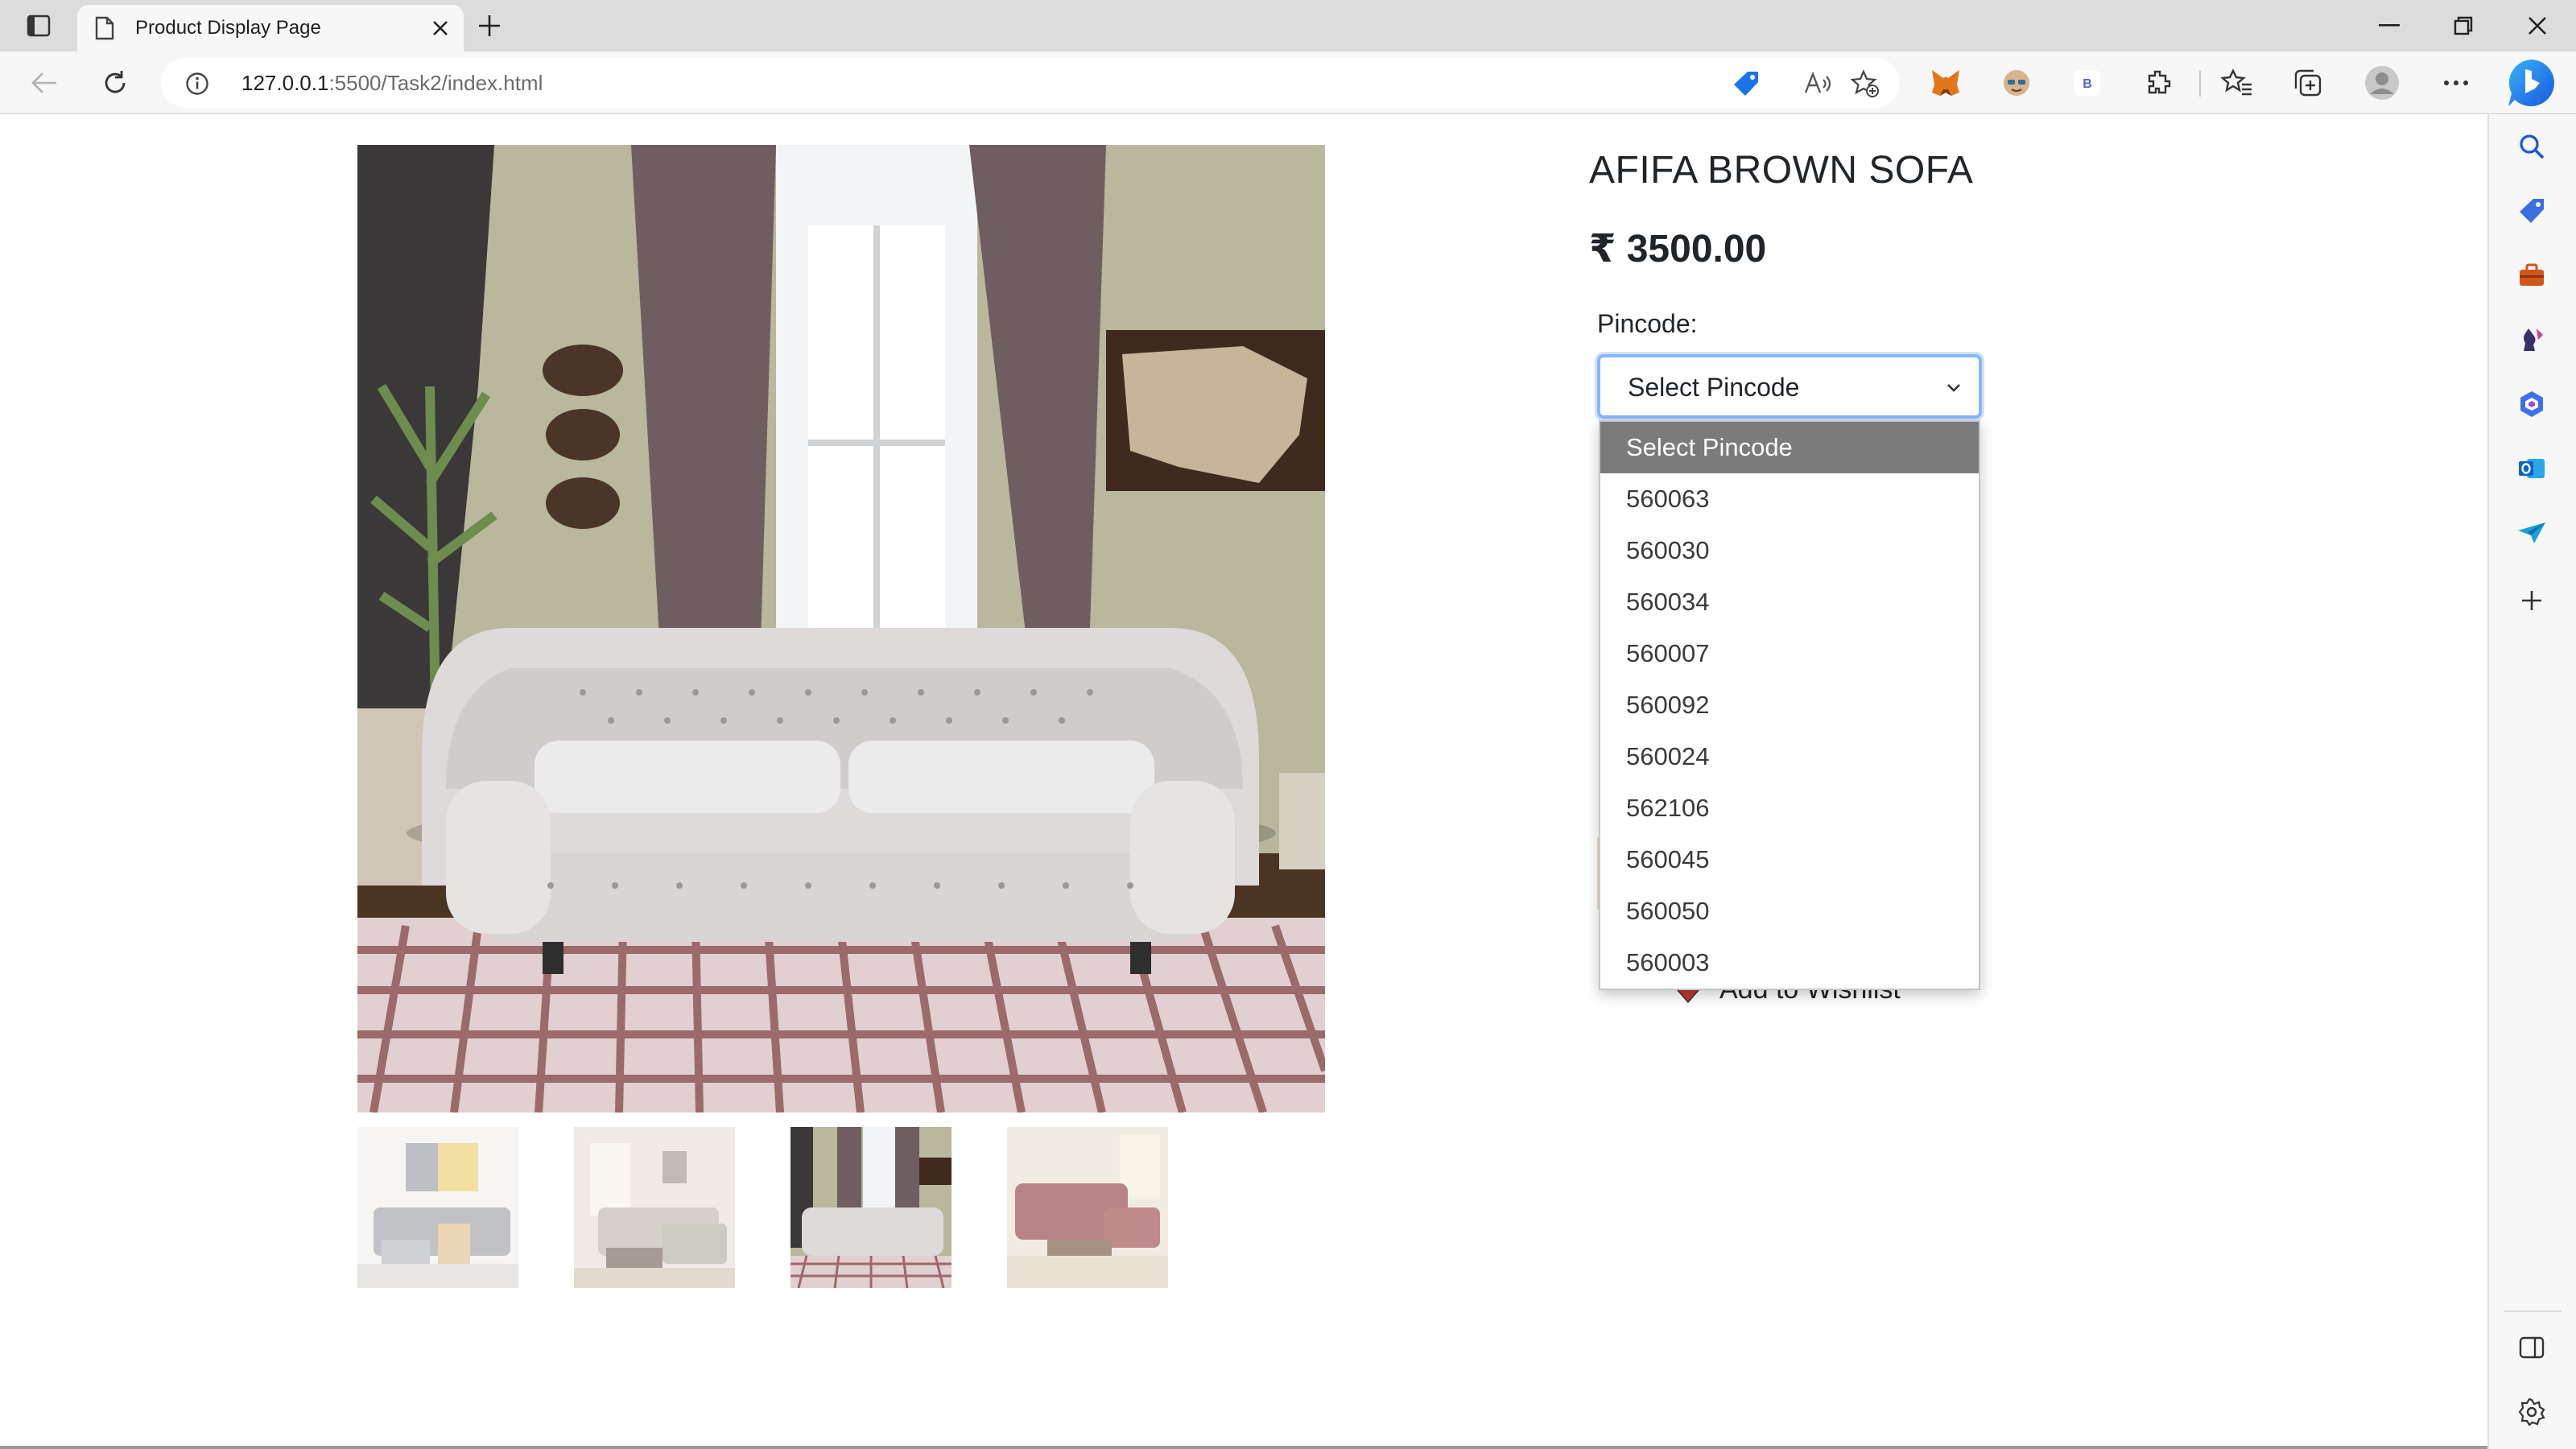  I want to click on extensions-icon, so click(2158, 83).